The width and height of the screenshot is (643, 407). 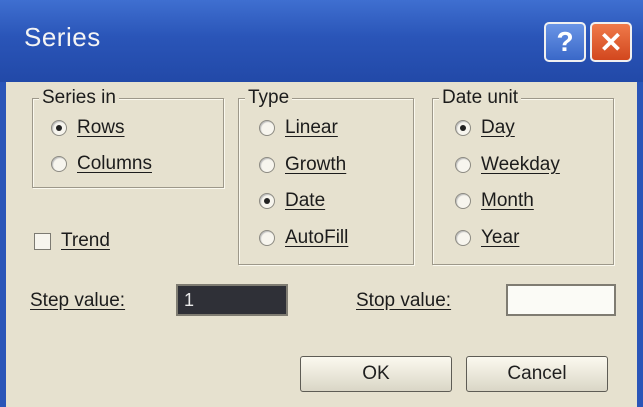 I want to click on radio-columns: Columns, so click(x=101, y=164).